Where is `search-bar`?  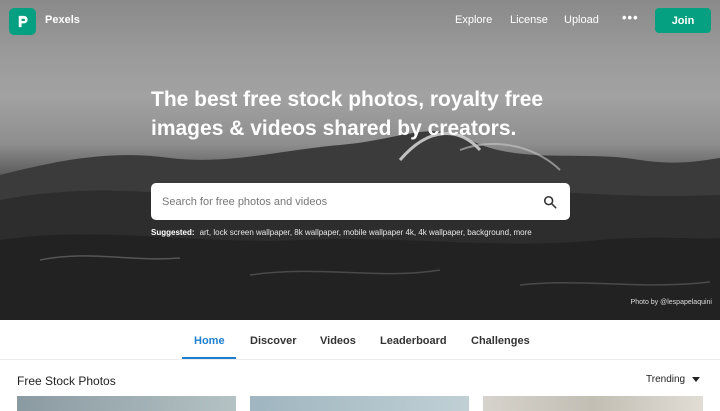
search-bar is located at coordinates (360, 201).